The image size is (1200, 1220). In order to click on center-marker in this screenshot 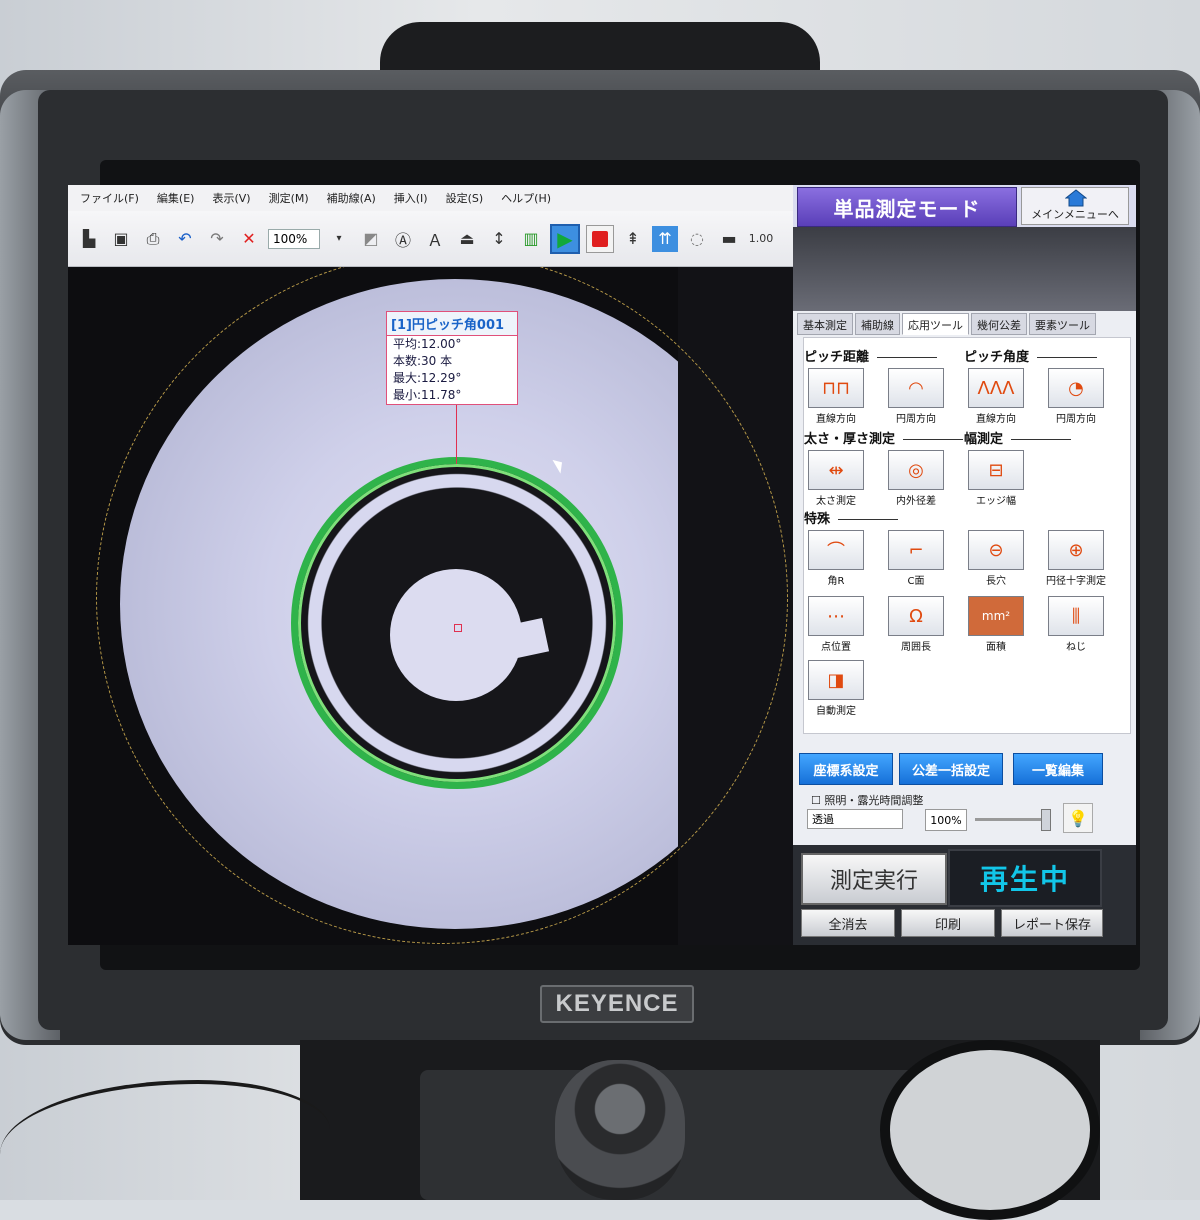, I will do `click(458, 628)`.